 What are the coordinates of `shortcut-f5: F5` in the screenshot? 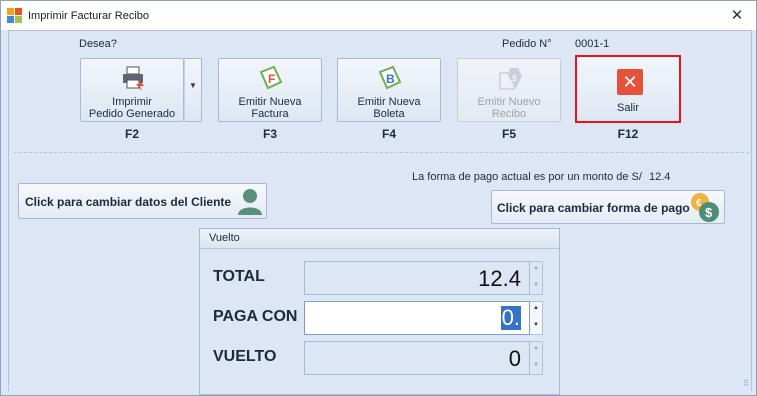 It's located at (508, 134).